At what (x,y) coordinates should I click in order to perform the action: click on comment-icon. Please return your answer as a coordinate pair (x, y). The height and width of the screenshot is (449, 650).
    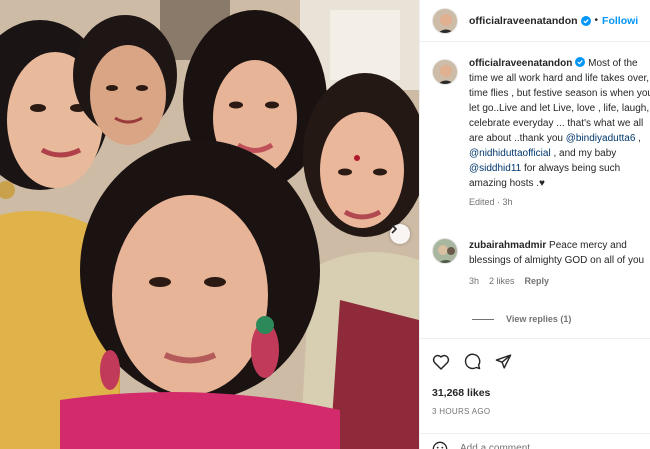
    Looking at the image, I should click on (472, 361).